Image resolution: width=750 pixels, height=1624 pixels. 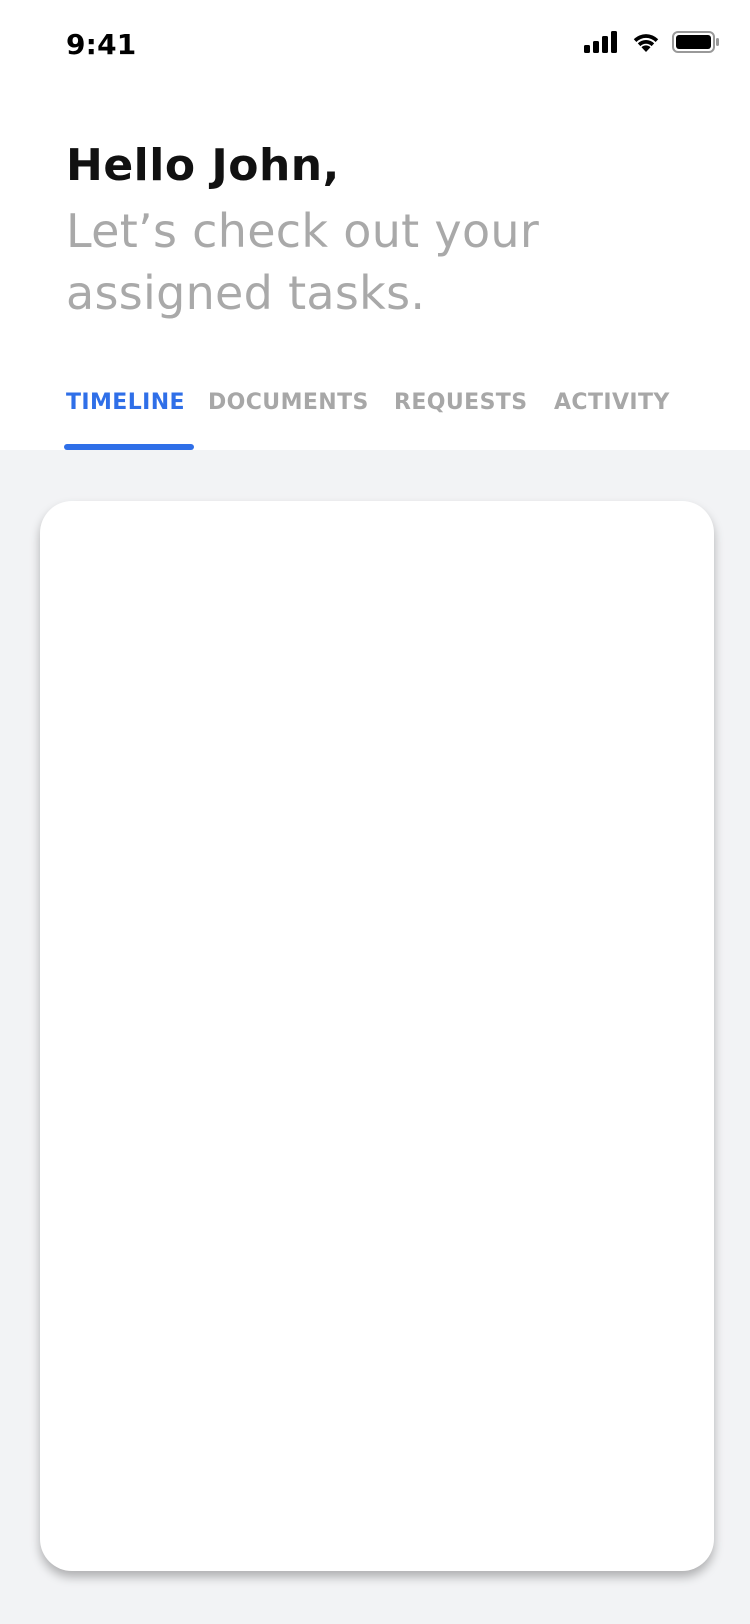 I want to click on wifi-icon, so click(x=646, y=44).